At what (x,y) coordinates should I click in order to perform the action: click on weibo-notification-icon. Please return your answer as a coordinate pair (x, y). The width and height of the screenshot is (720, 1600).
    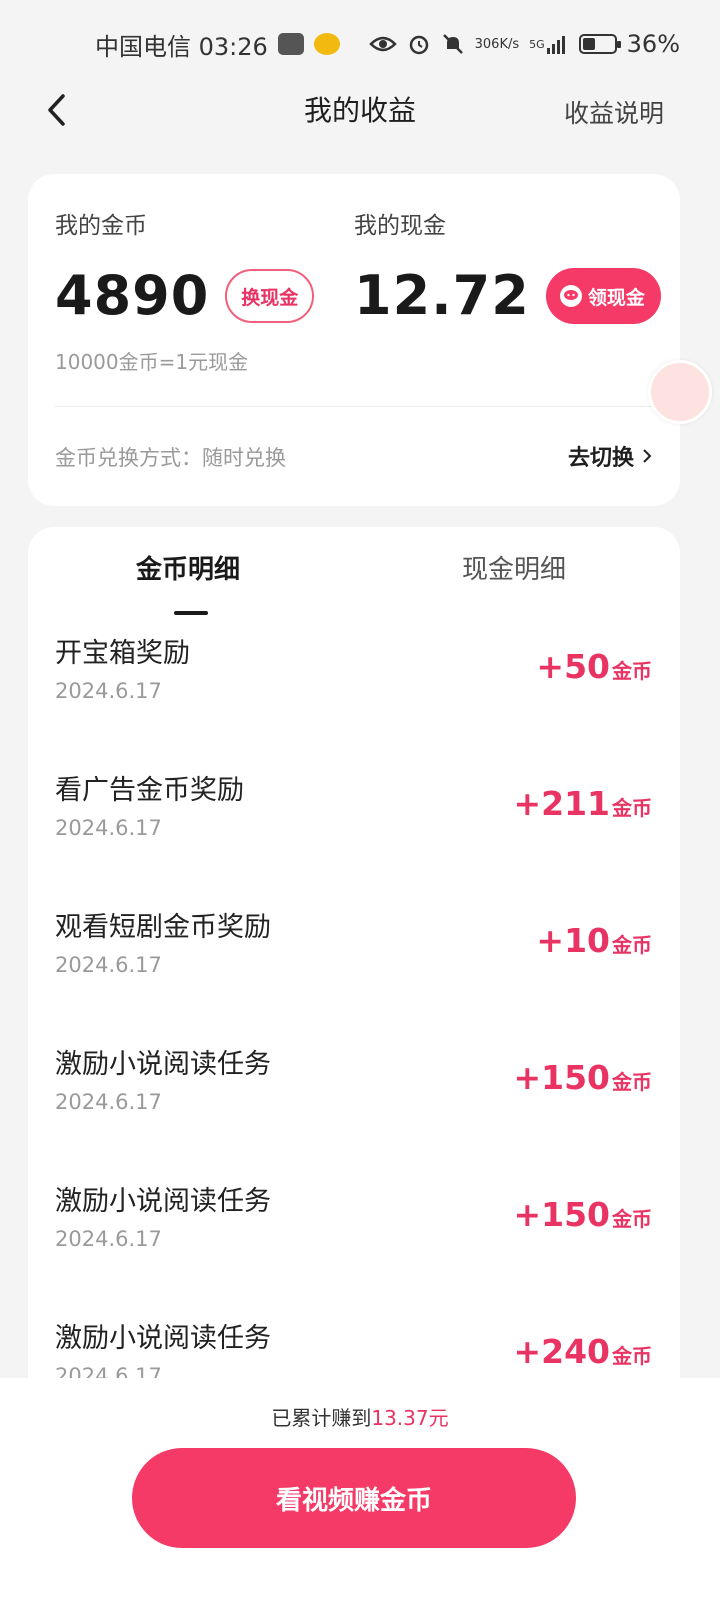
    Looking at the image, I should click on (326, 44).